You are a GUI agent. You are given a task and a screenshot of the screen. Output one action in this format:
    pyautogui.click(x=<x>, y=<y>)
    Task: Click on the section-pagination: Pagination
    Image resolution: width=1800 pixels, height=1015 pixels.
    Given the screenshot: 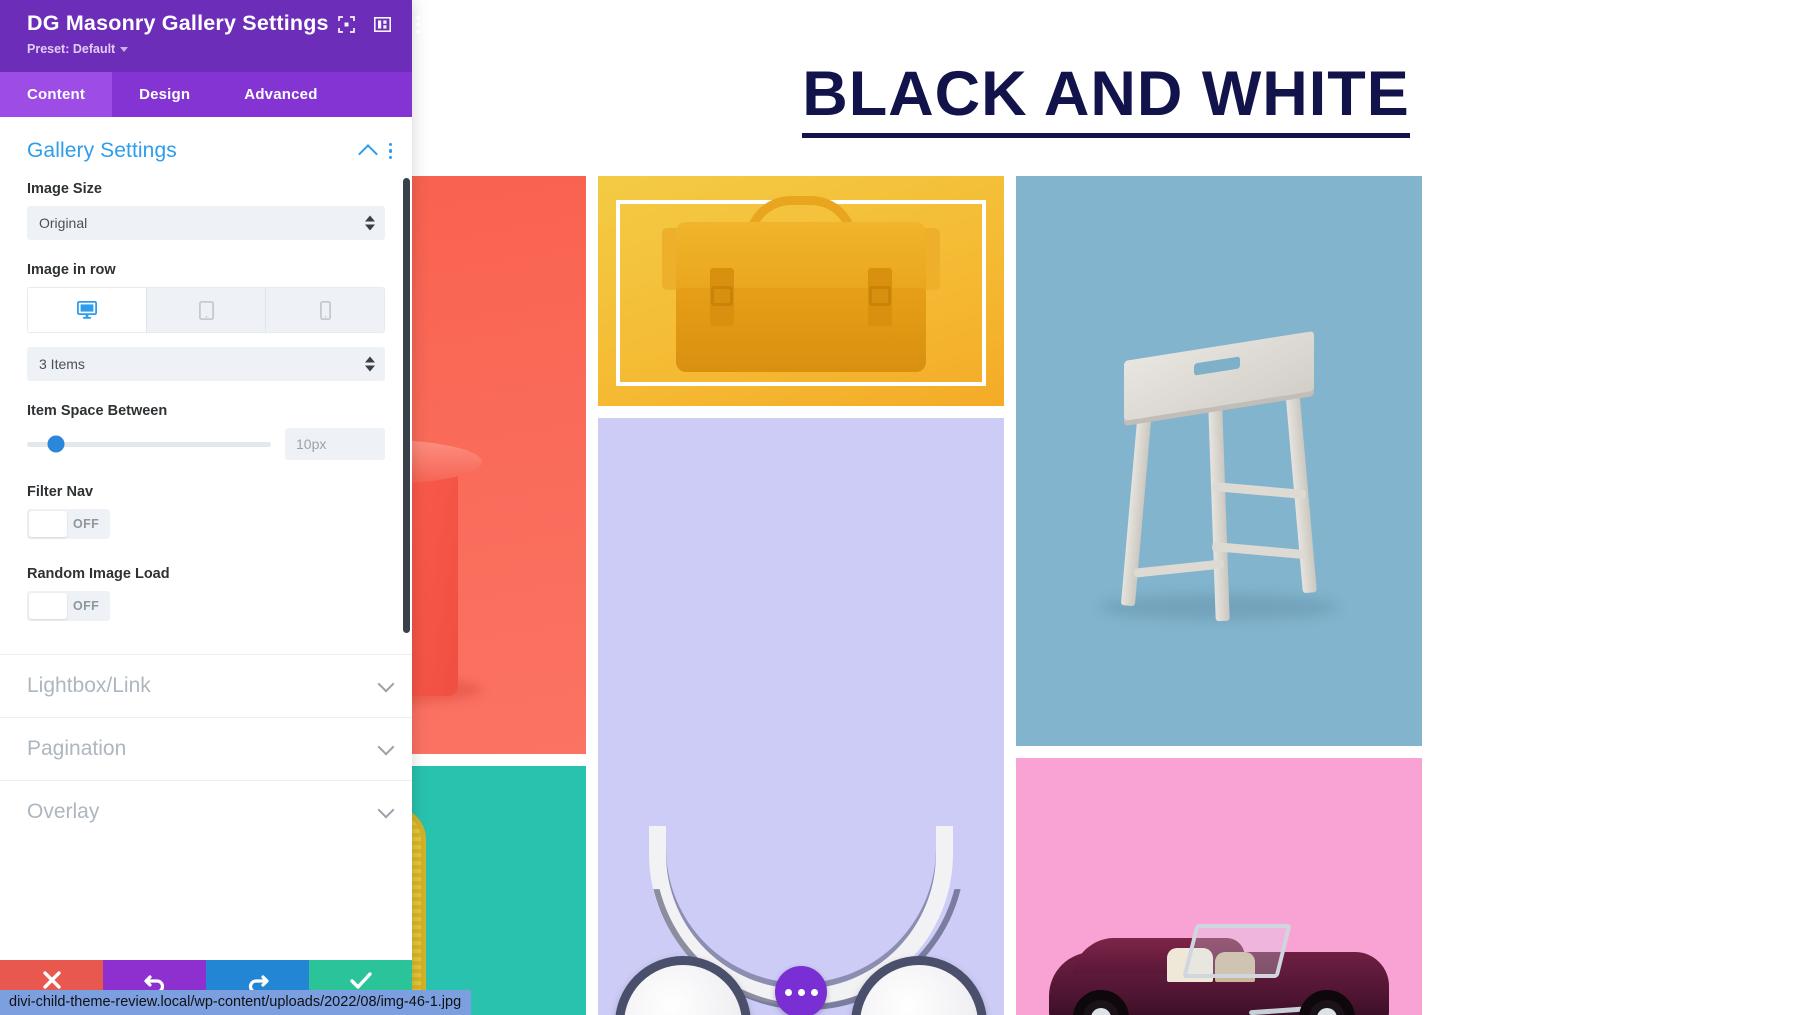 What is the action you would take?
    pyautogui.click(x=206, y=748)
    